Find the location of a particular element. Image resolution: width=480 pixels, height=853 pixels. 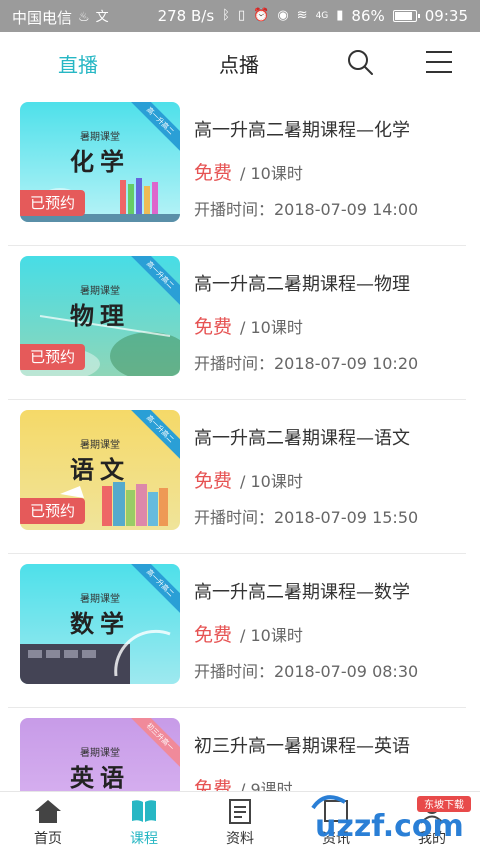

carrier-label: 中国电信 is located at coordinates (42, 18).